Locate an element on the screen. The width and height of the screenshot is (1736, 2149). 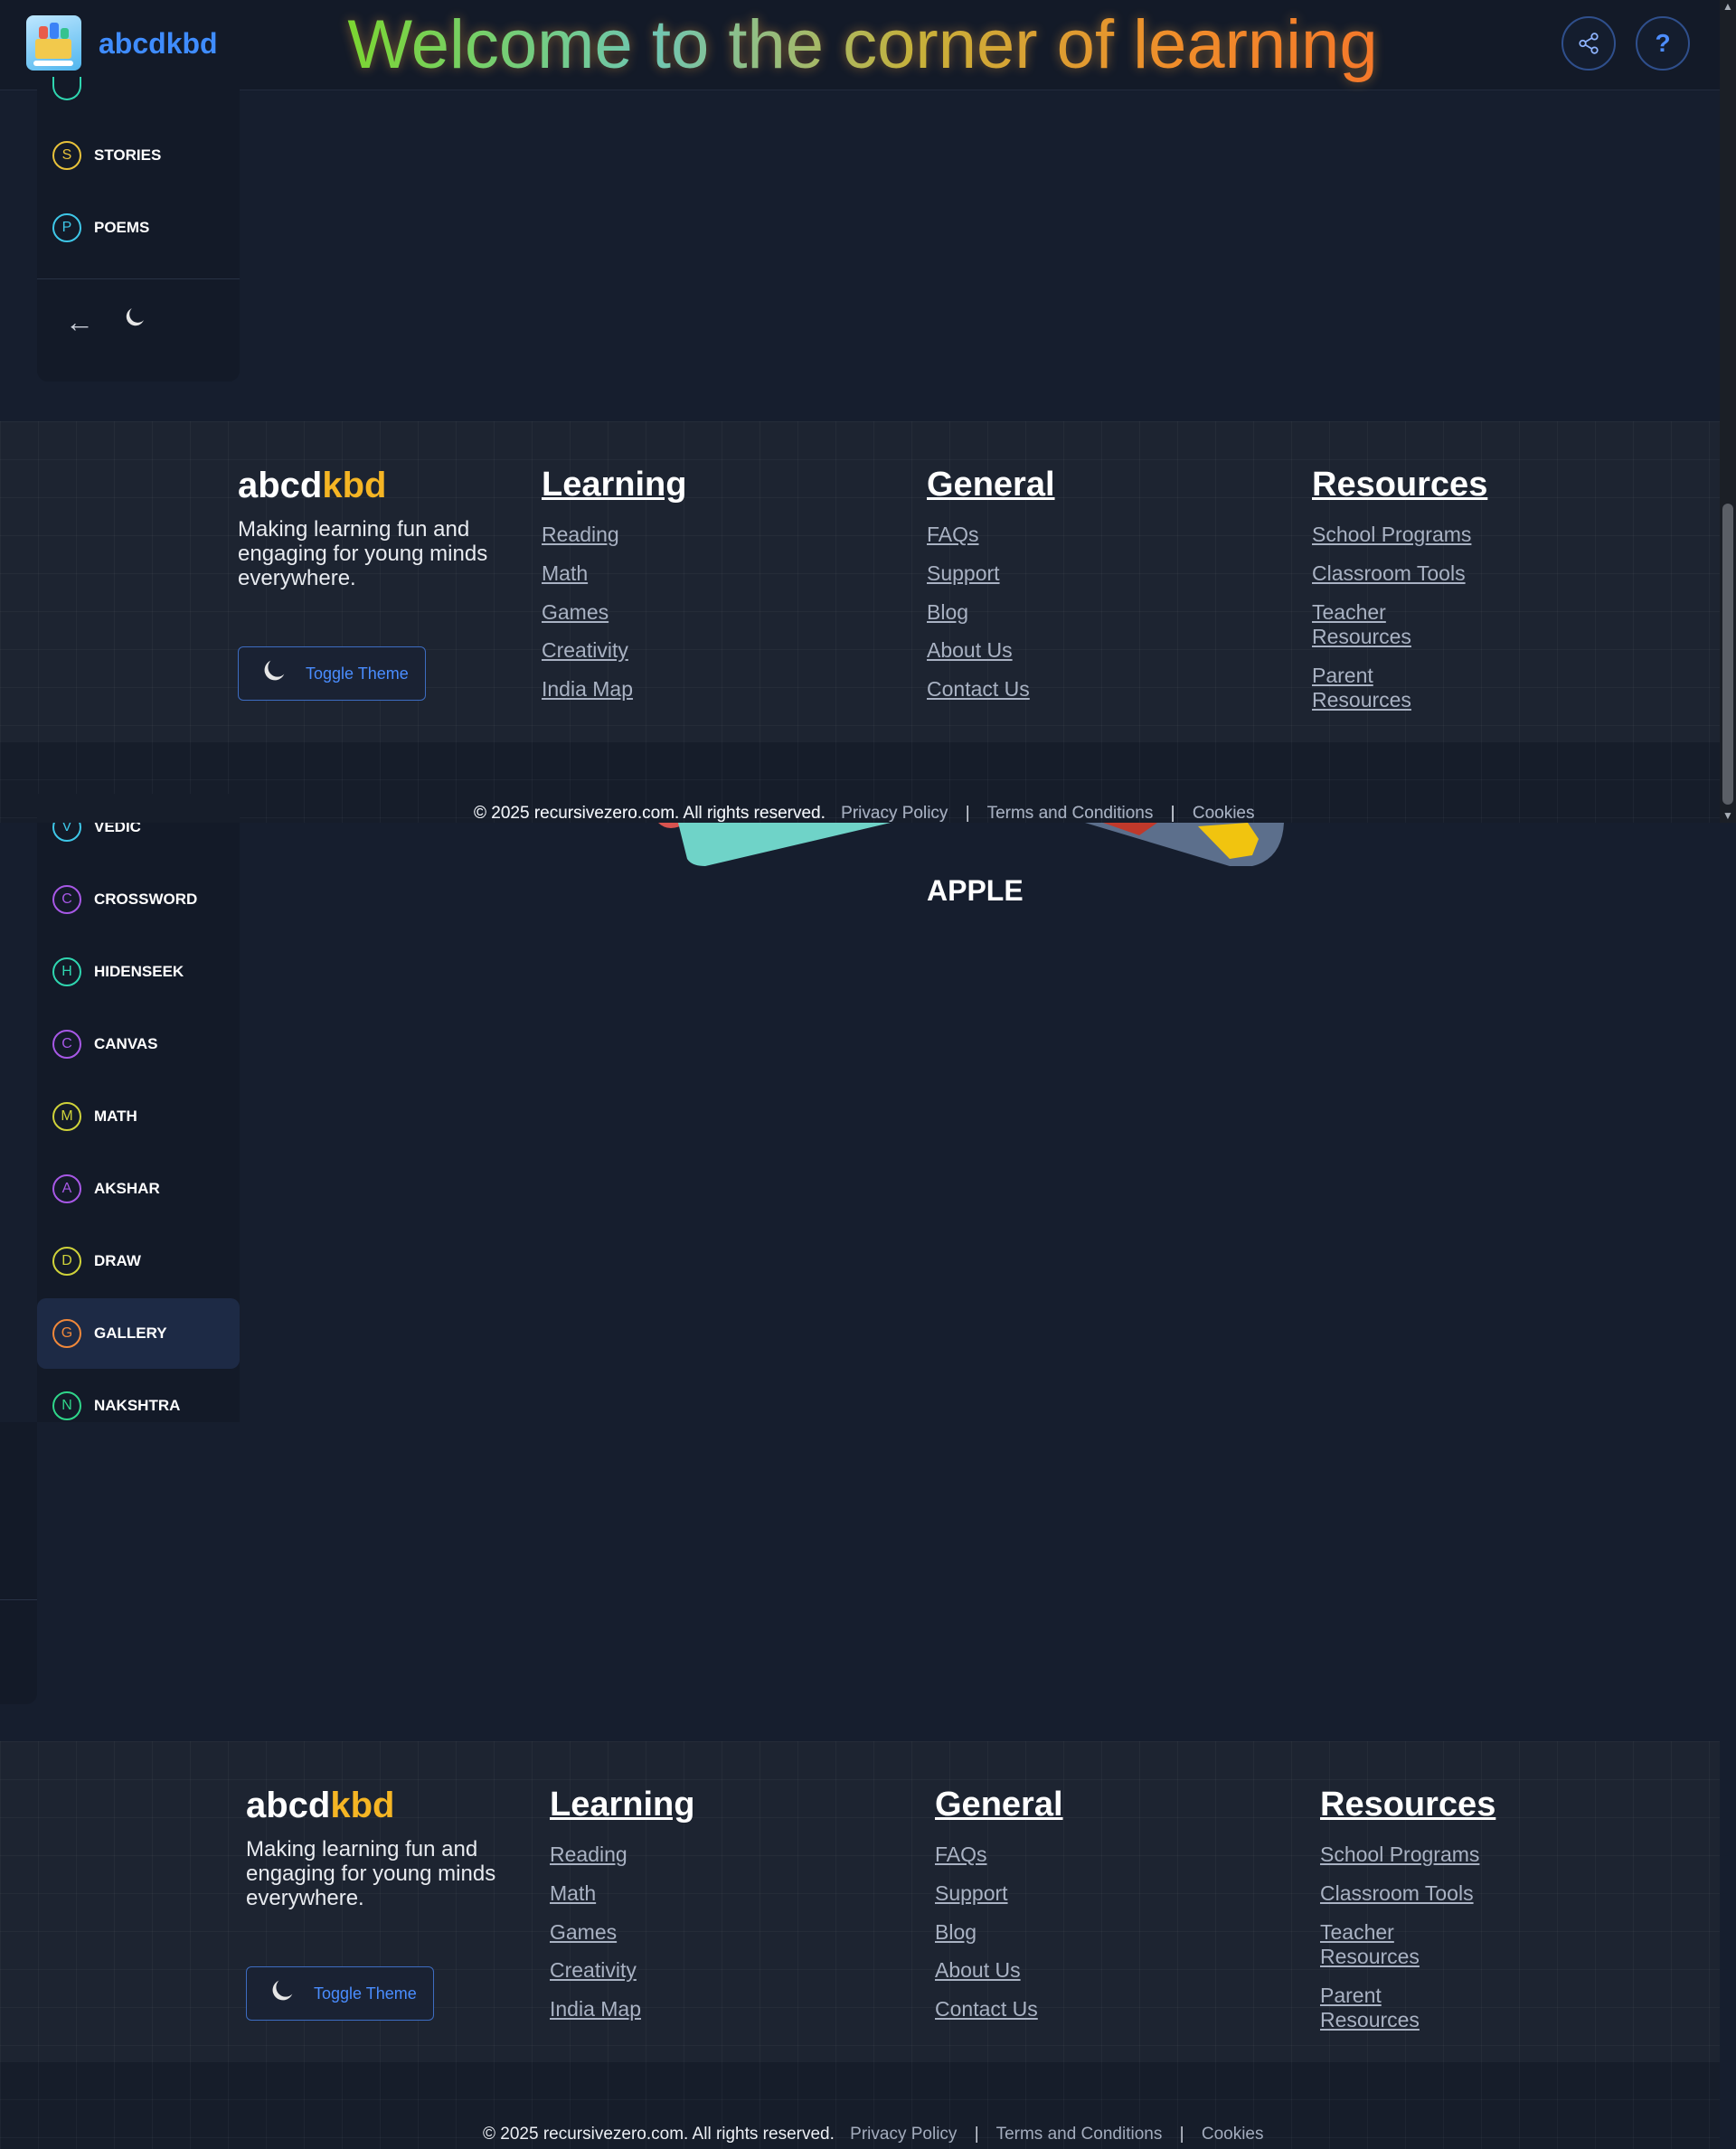
sidebar-item-label: POEMS is located at coordinates (122, 228).